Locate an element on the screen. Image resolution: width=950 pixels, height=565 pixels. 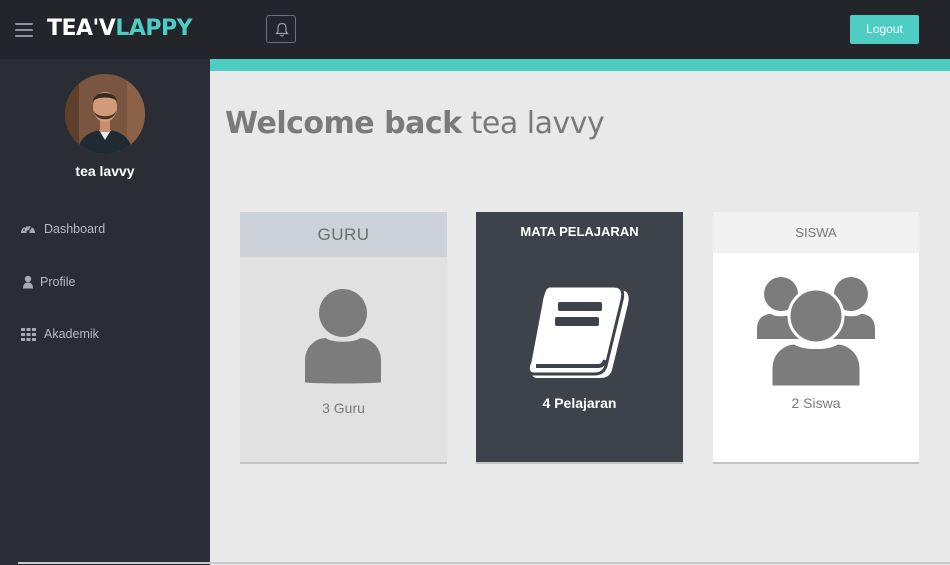
hamburger-icon is located at coordinates (24, 30).